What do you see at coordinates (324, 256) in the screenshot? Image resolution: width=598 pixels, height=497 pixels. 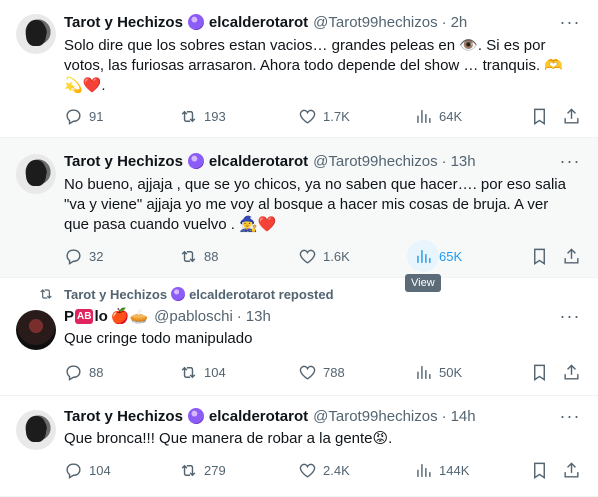 I see `like-button: 1.6K` at bounding box center [324, 256].